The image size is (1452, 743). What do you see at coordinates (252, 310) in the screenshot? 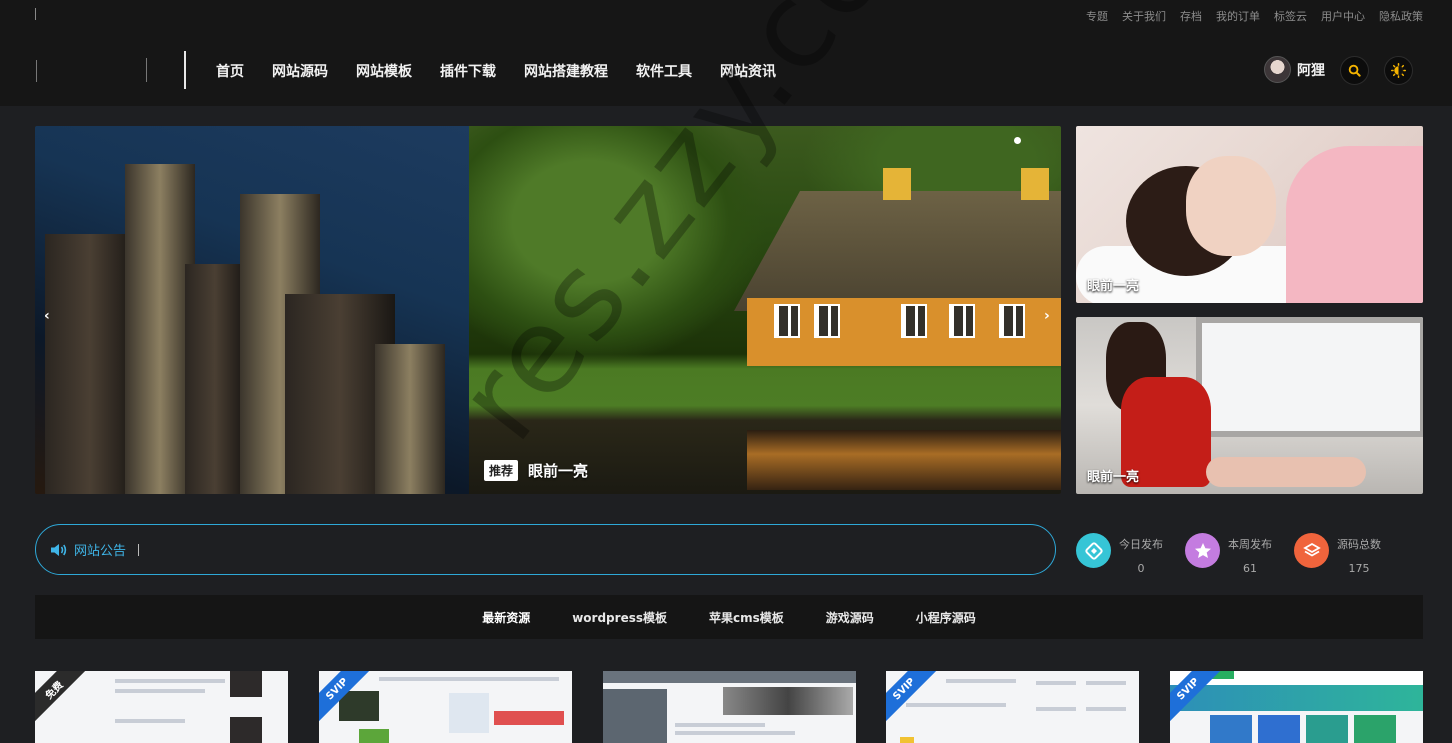
I see `slide-image-city` at bounding box center [252, 310].